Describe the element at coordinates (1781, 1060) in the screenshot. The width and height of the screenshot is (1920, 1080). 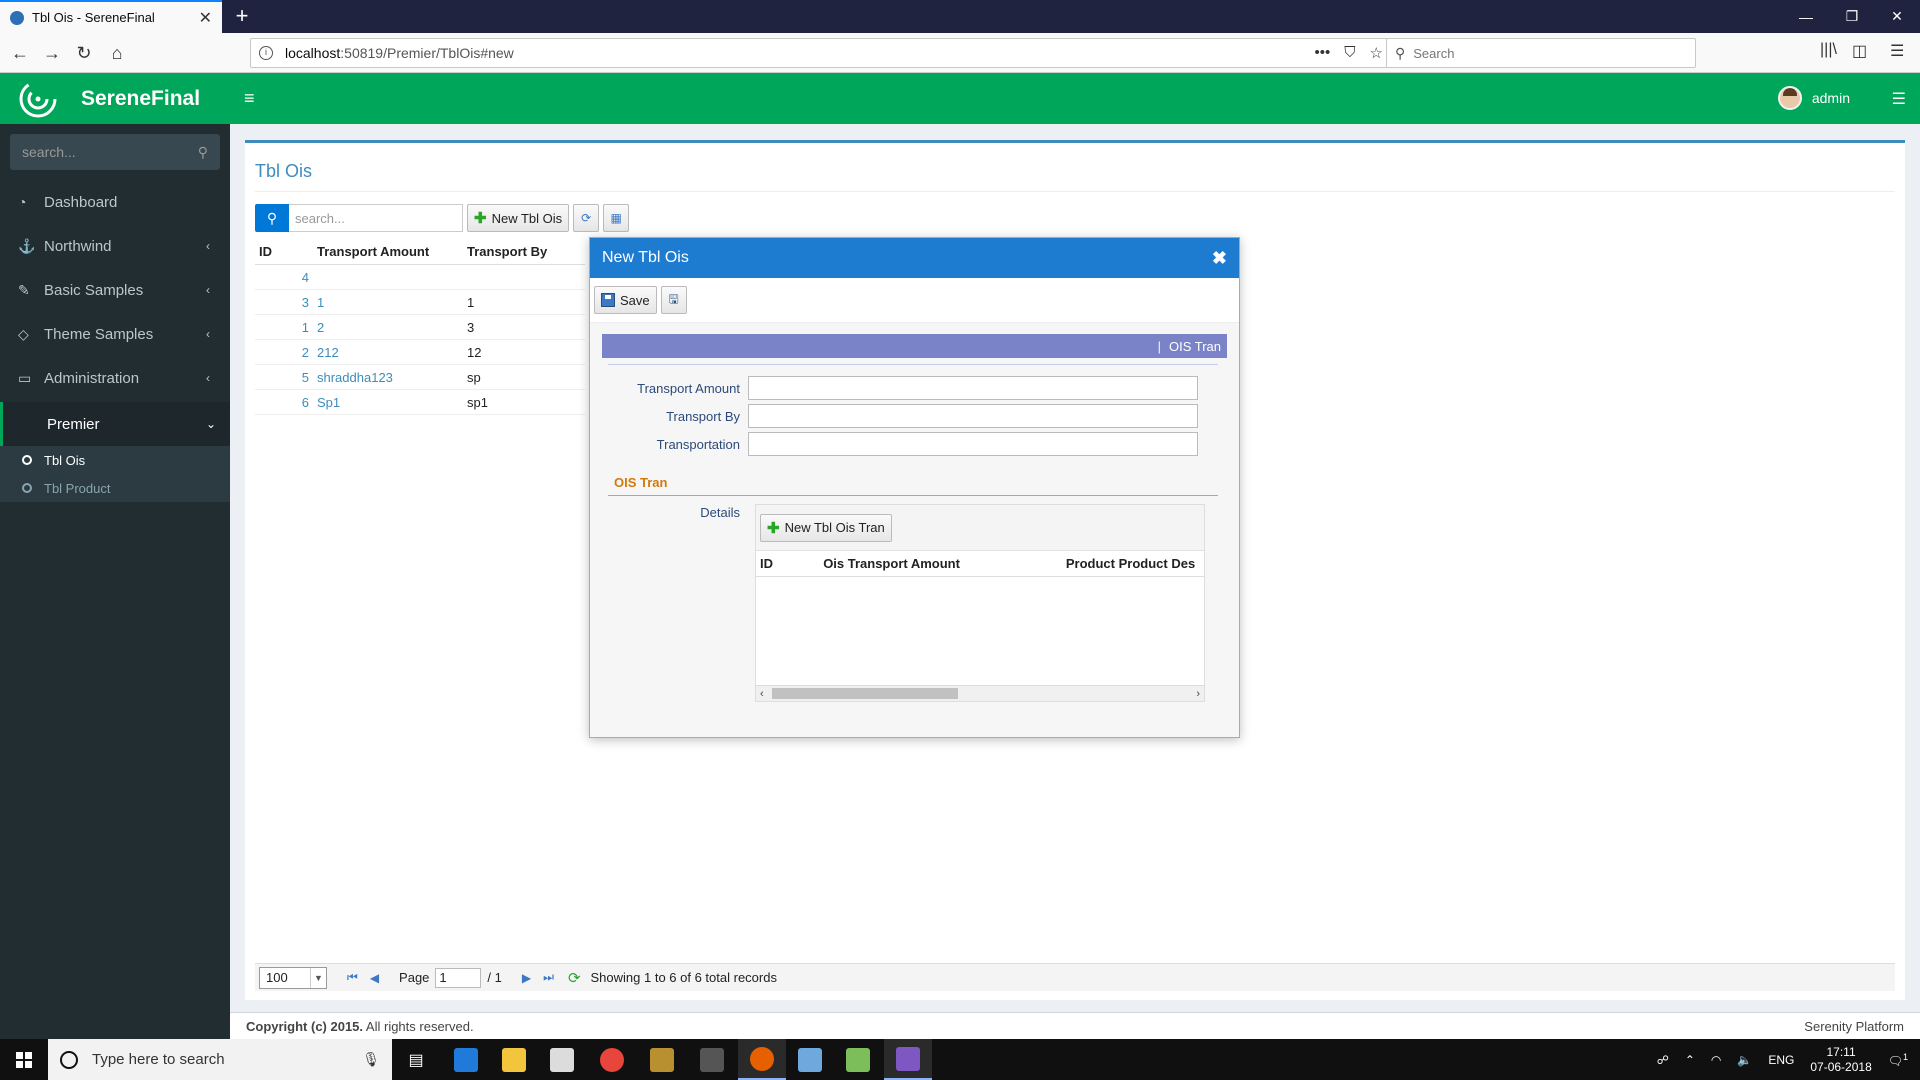
I see `language-indicator: ENG` at that location.